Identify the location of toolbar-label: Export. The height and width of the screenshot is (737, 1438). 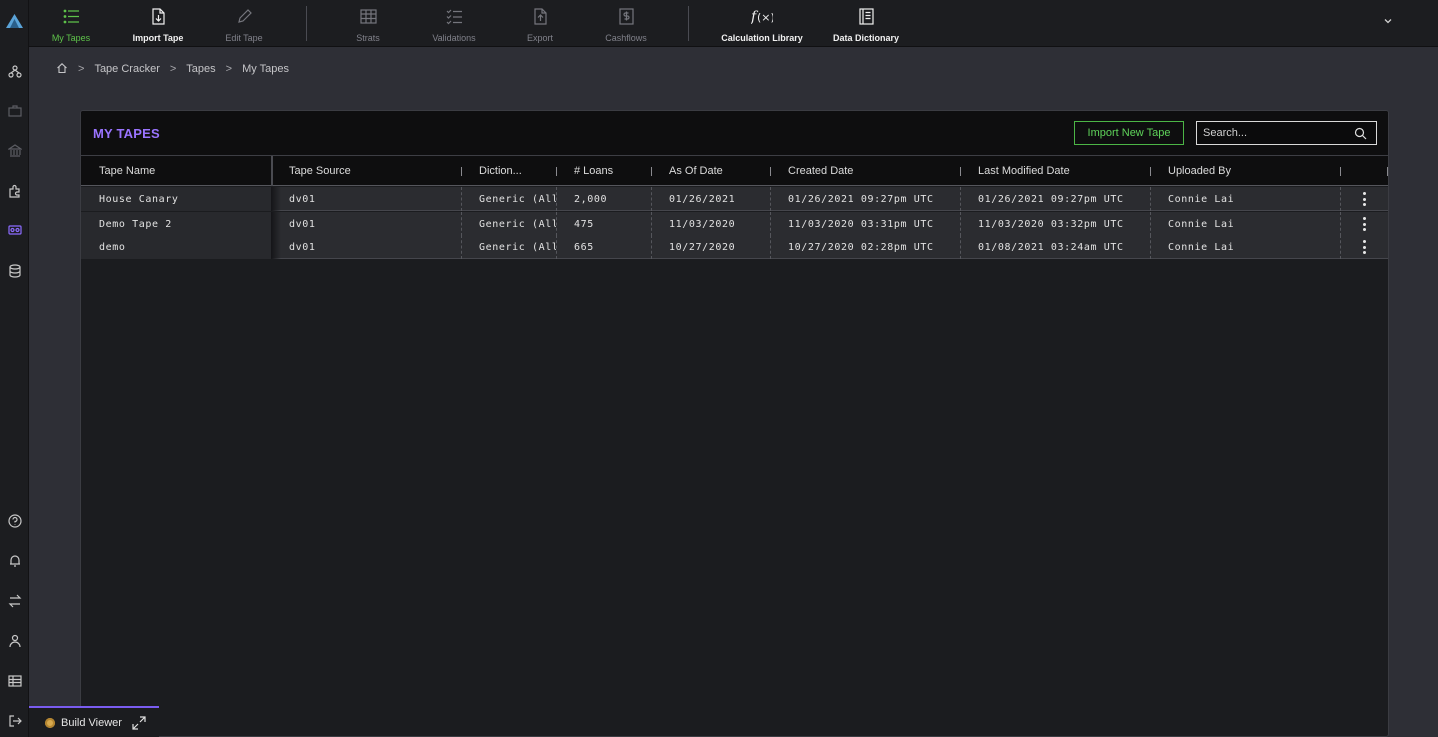
(539, 38).